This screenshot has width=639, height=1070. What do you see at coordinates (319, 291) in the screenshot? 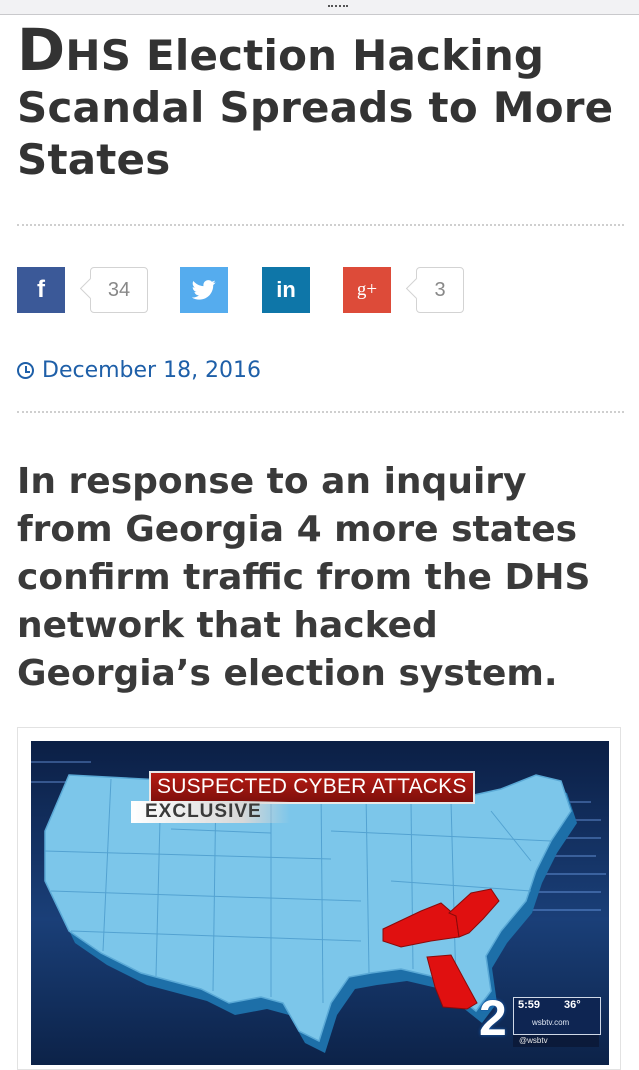
I see `share-bar: f 34 in g+ 3` at bounding box center [319, 291].